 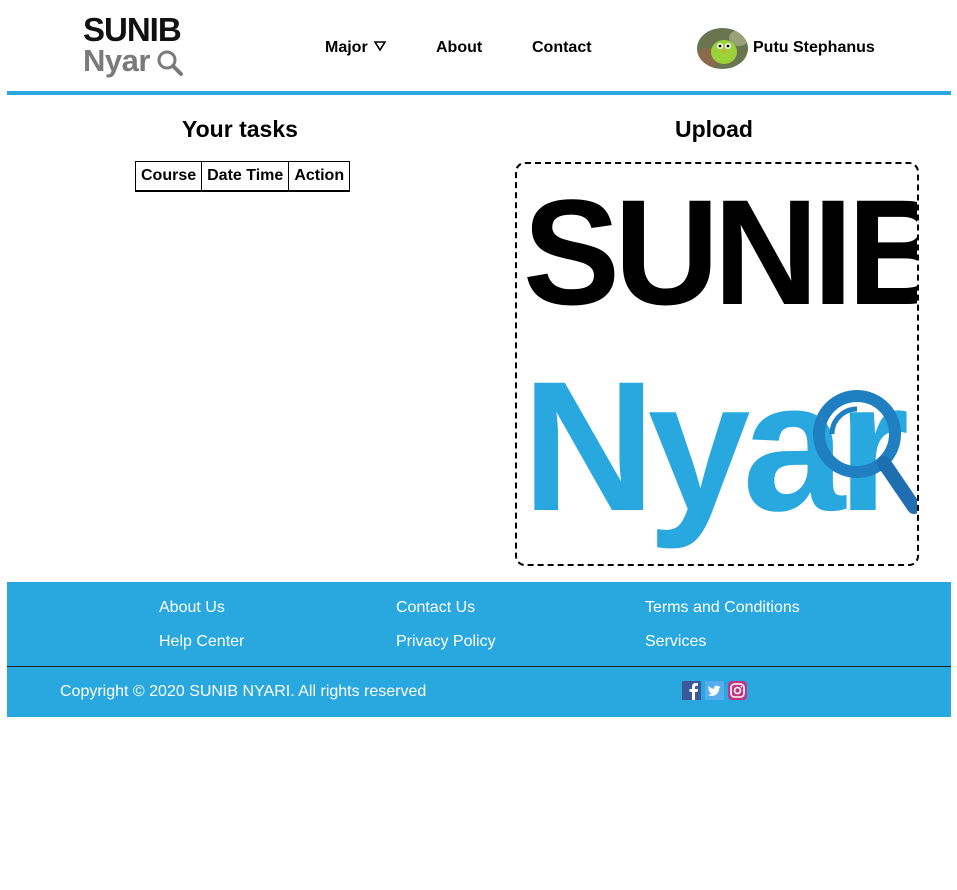 What do you see at coordinates (201, 642) in the screenshot?
I see `footer-link-help-center: Help Center` at bounding box center [201, 642].